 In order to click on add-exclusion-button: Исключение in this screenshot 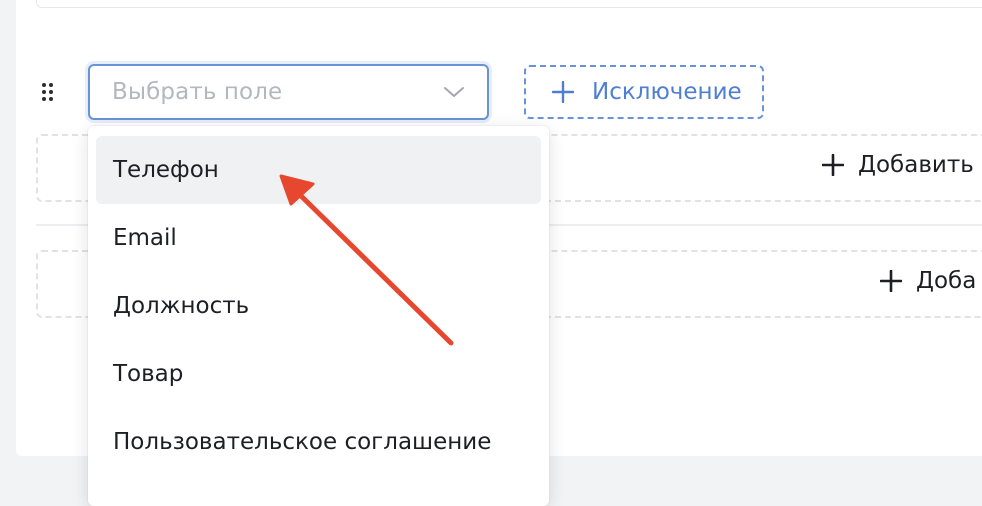, I will do `click(644, 92)`.